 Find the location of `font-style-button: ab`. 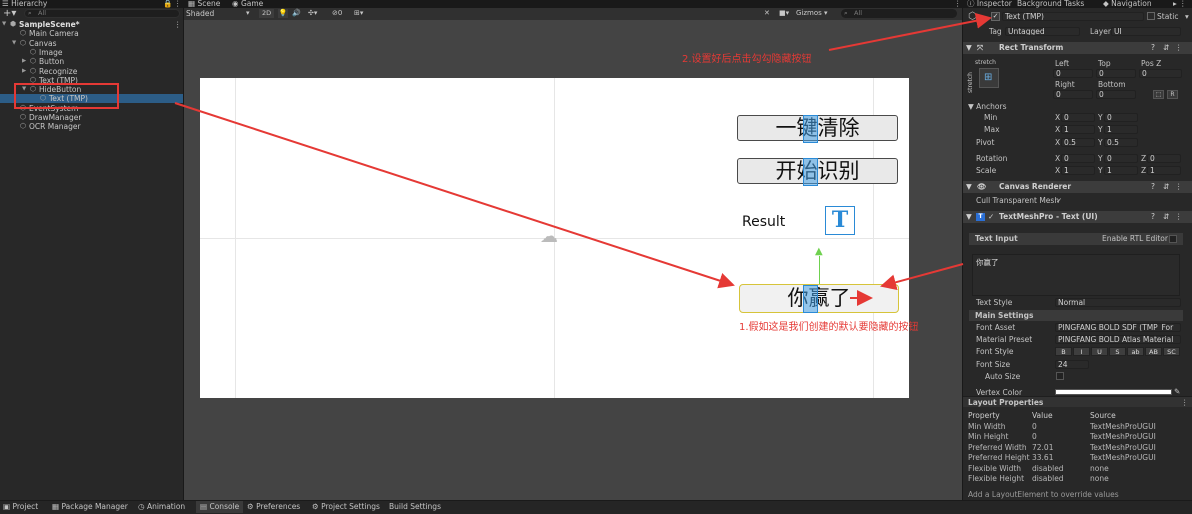

font-style-button: ab is located at coordinates (1135, 351).